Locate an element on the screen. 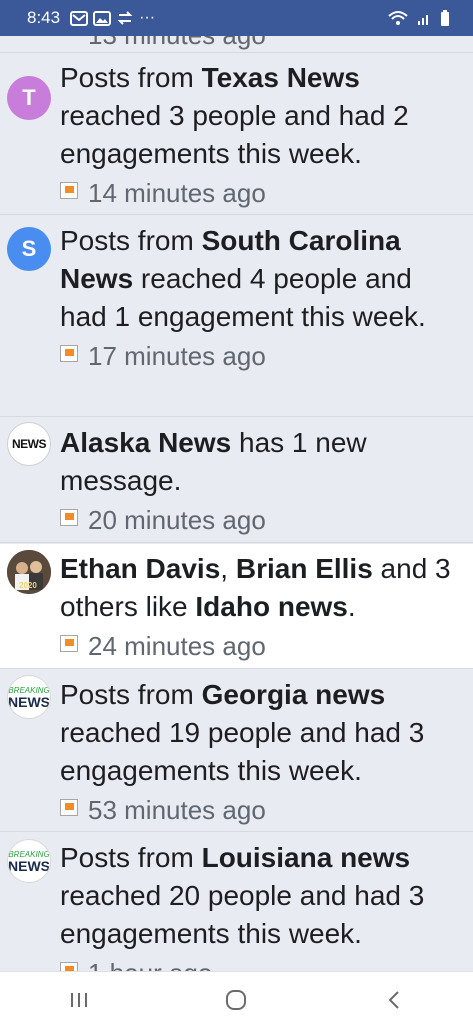 This screenshot has height=1027, width=473. avatar-letter: T is located at coordinates (29, 97).